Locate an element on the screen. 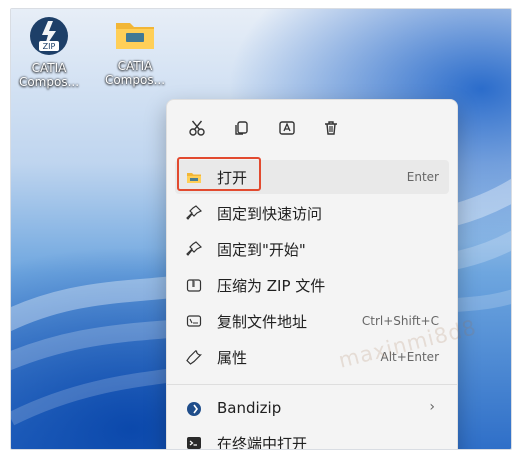 This screenshot has height=456, width=522. context-menu-toolbar is located at coordinates (312, 128).